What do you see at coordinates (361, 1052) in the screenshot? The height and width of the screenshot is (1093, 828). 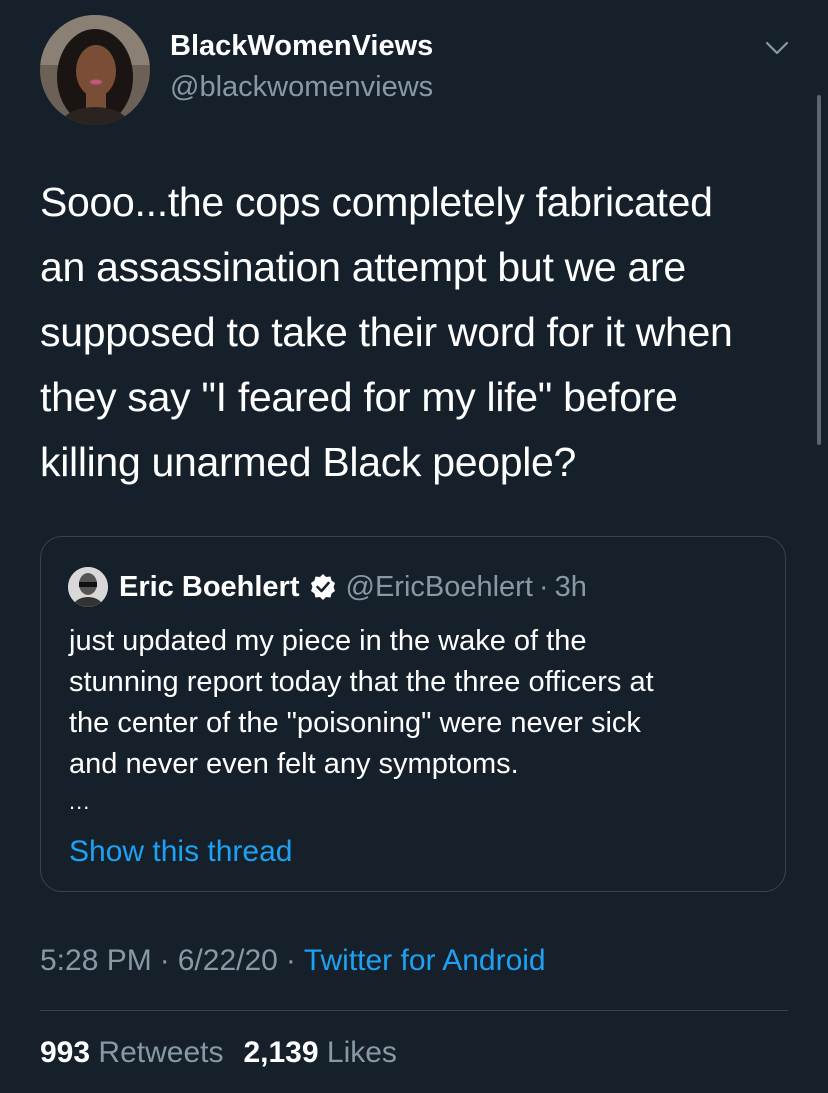 I see `likes-label: Likes` at bounding box center [361, 1052].